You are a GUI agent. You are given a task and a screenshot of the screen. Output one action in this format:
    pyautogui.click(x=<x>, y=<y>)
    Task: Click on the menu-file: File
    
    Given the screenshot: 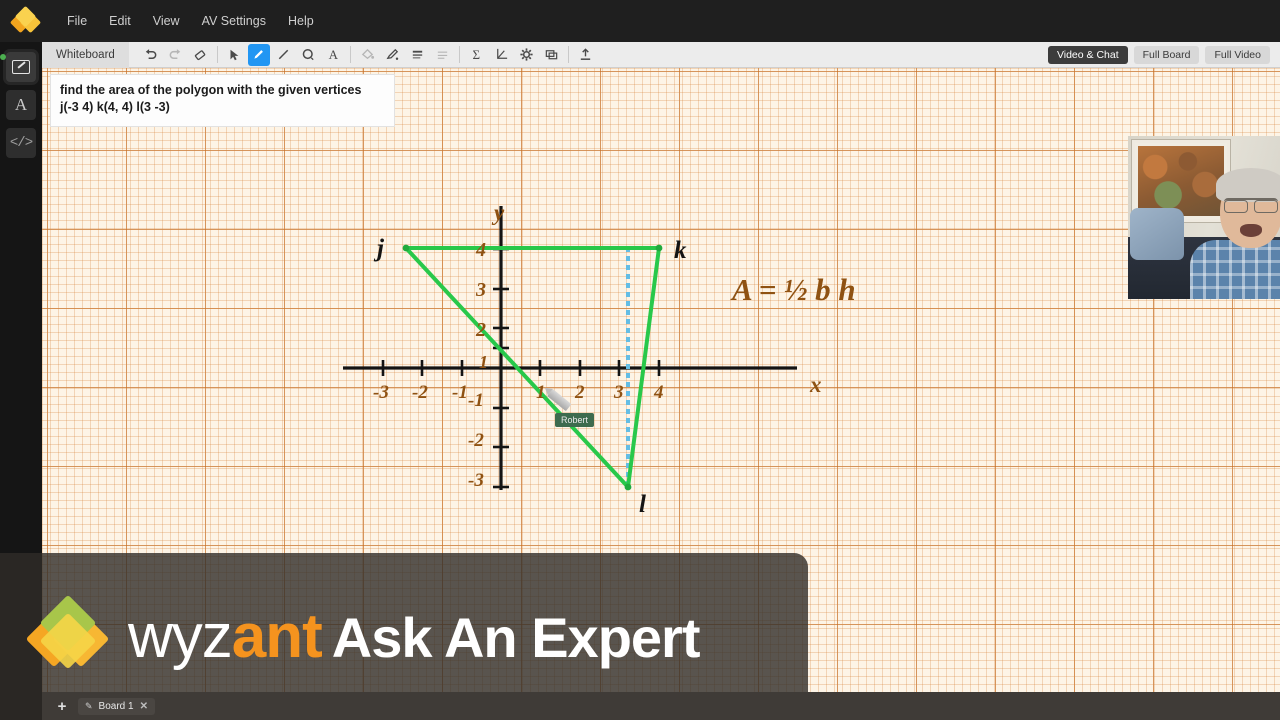 What is the action you would take?
    pyautogui.click(x=77, y=21)
    